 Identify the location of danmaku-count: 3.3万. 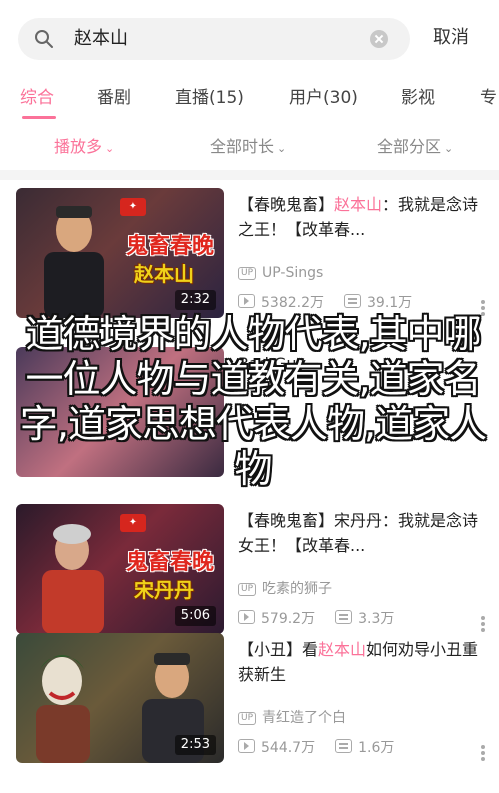
(376, 619).